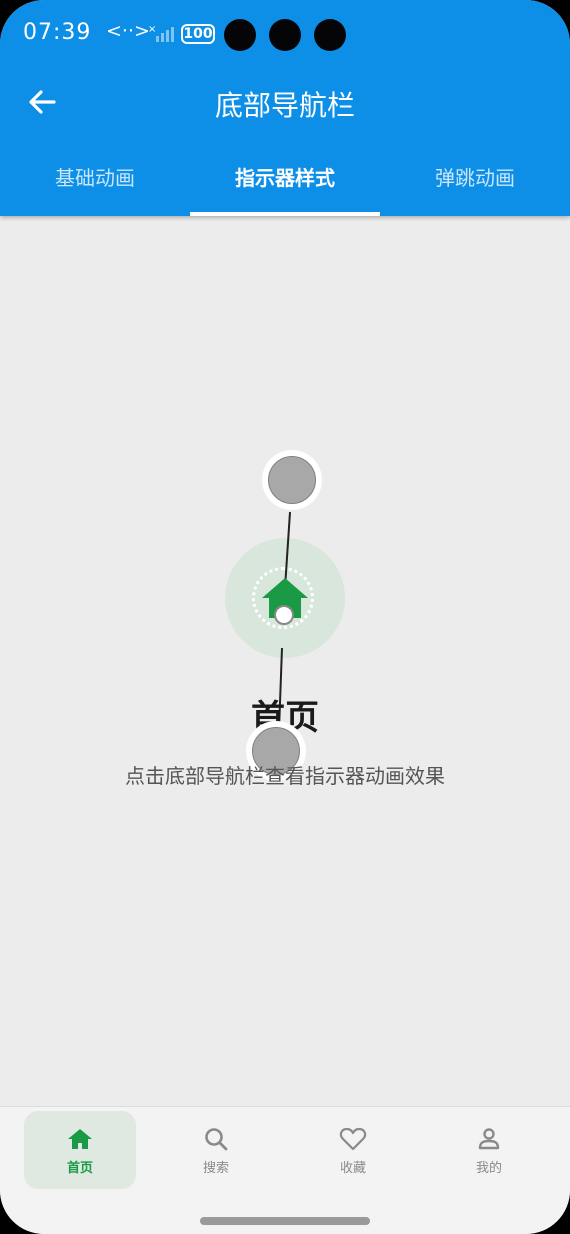 This screenshot has width=570, height=1234. What do you see at coordinates (285, 1221) in the screenshot?
I see `gesture-bar` at bounding box center [285, 1221].